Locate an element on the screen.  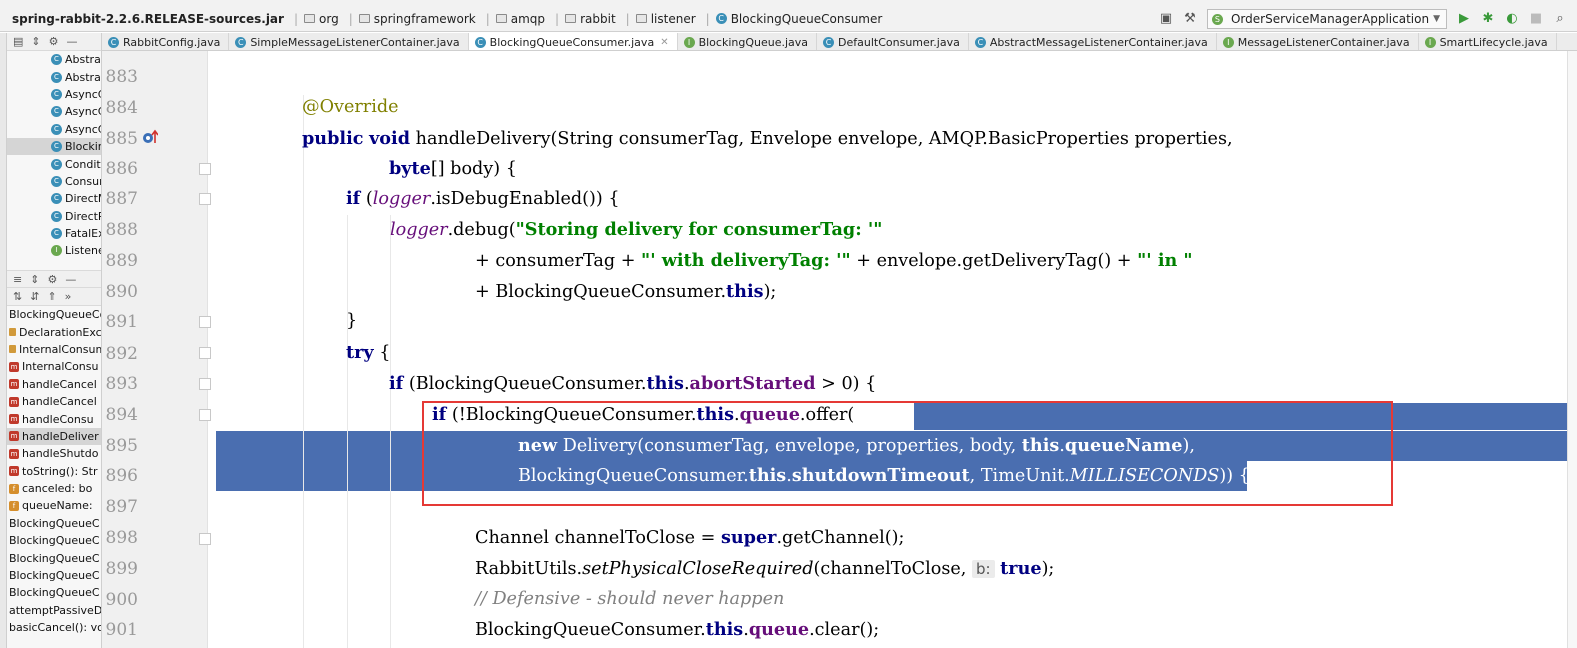
editor-tab: I MessageListenerContainer.java is located at coordinates (1318, 41).